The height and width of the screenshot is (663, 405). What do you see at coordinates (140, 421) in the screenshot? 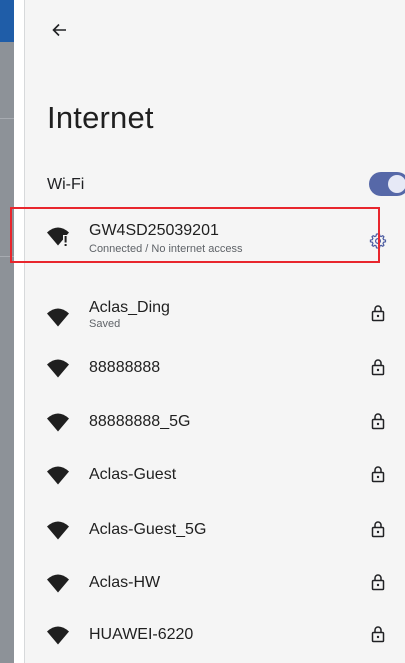
I see `network-name: 88888888_5G` at bounding box center [140, 421].